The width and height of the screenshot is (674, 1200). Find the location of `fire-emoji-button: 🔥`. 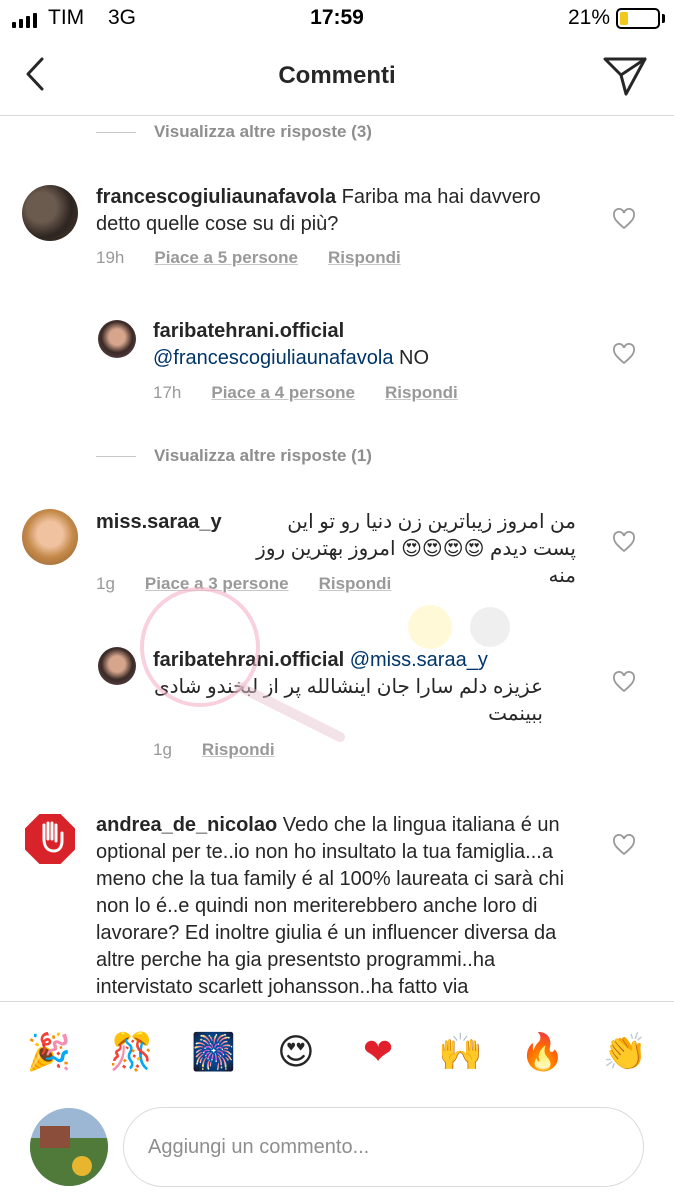

fire-emoji-button: 🔥 is located at coordinates (543, 1053).